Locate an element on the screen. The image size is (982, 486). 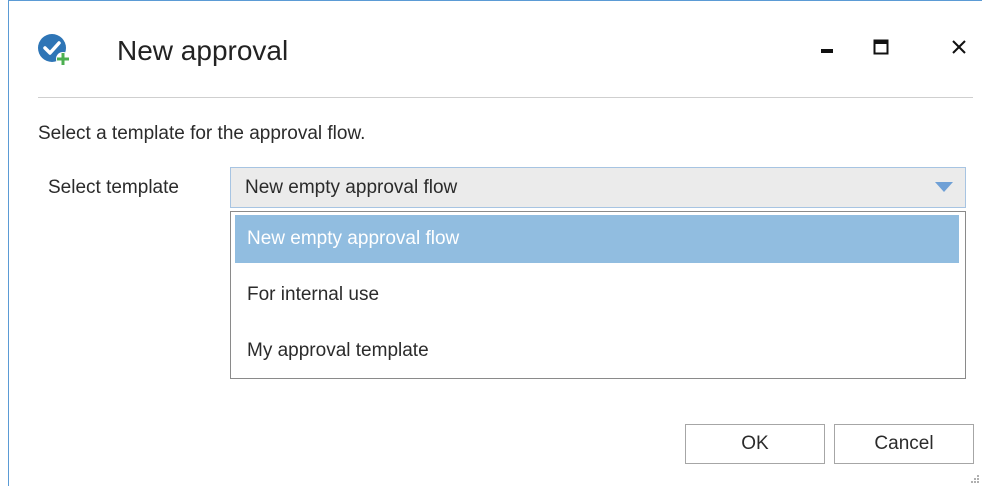
dialog-title: New approval is located at coordinates (203, 50).